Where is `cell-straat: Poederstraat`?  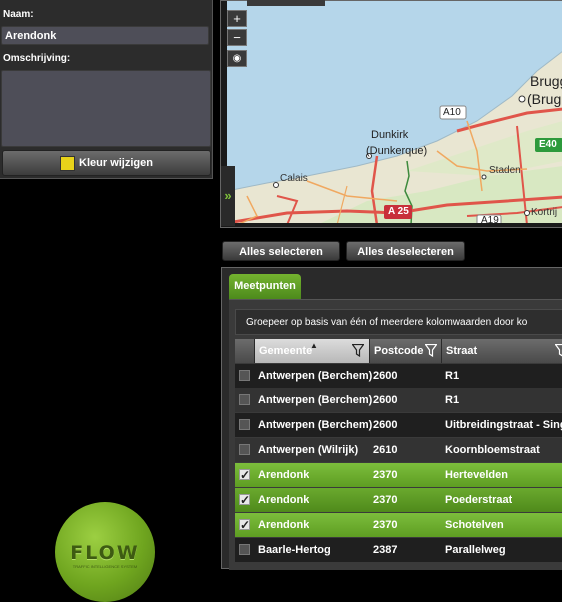 cell-straat: Poederstraat is located at coordinates (479, 500).